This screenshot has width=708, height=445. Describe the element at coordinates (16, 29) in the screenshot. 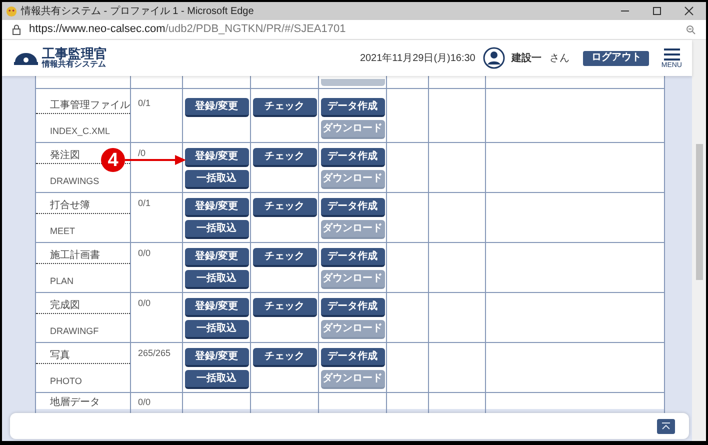

I see `lock-icon` at that location.